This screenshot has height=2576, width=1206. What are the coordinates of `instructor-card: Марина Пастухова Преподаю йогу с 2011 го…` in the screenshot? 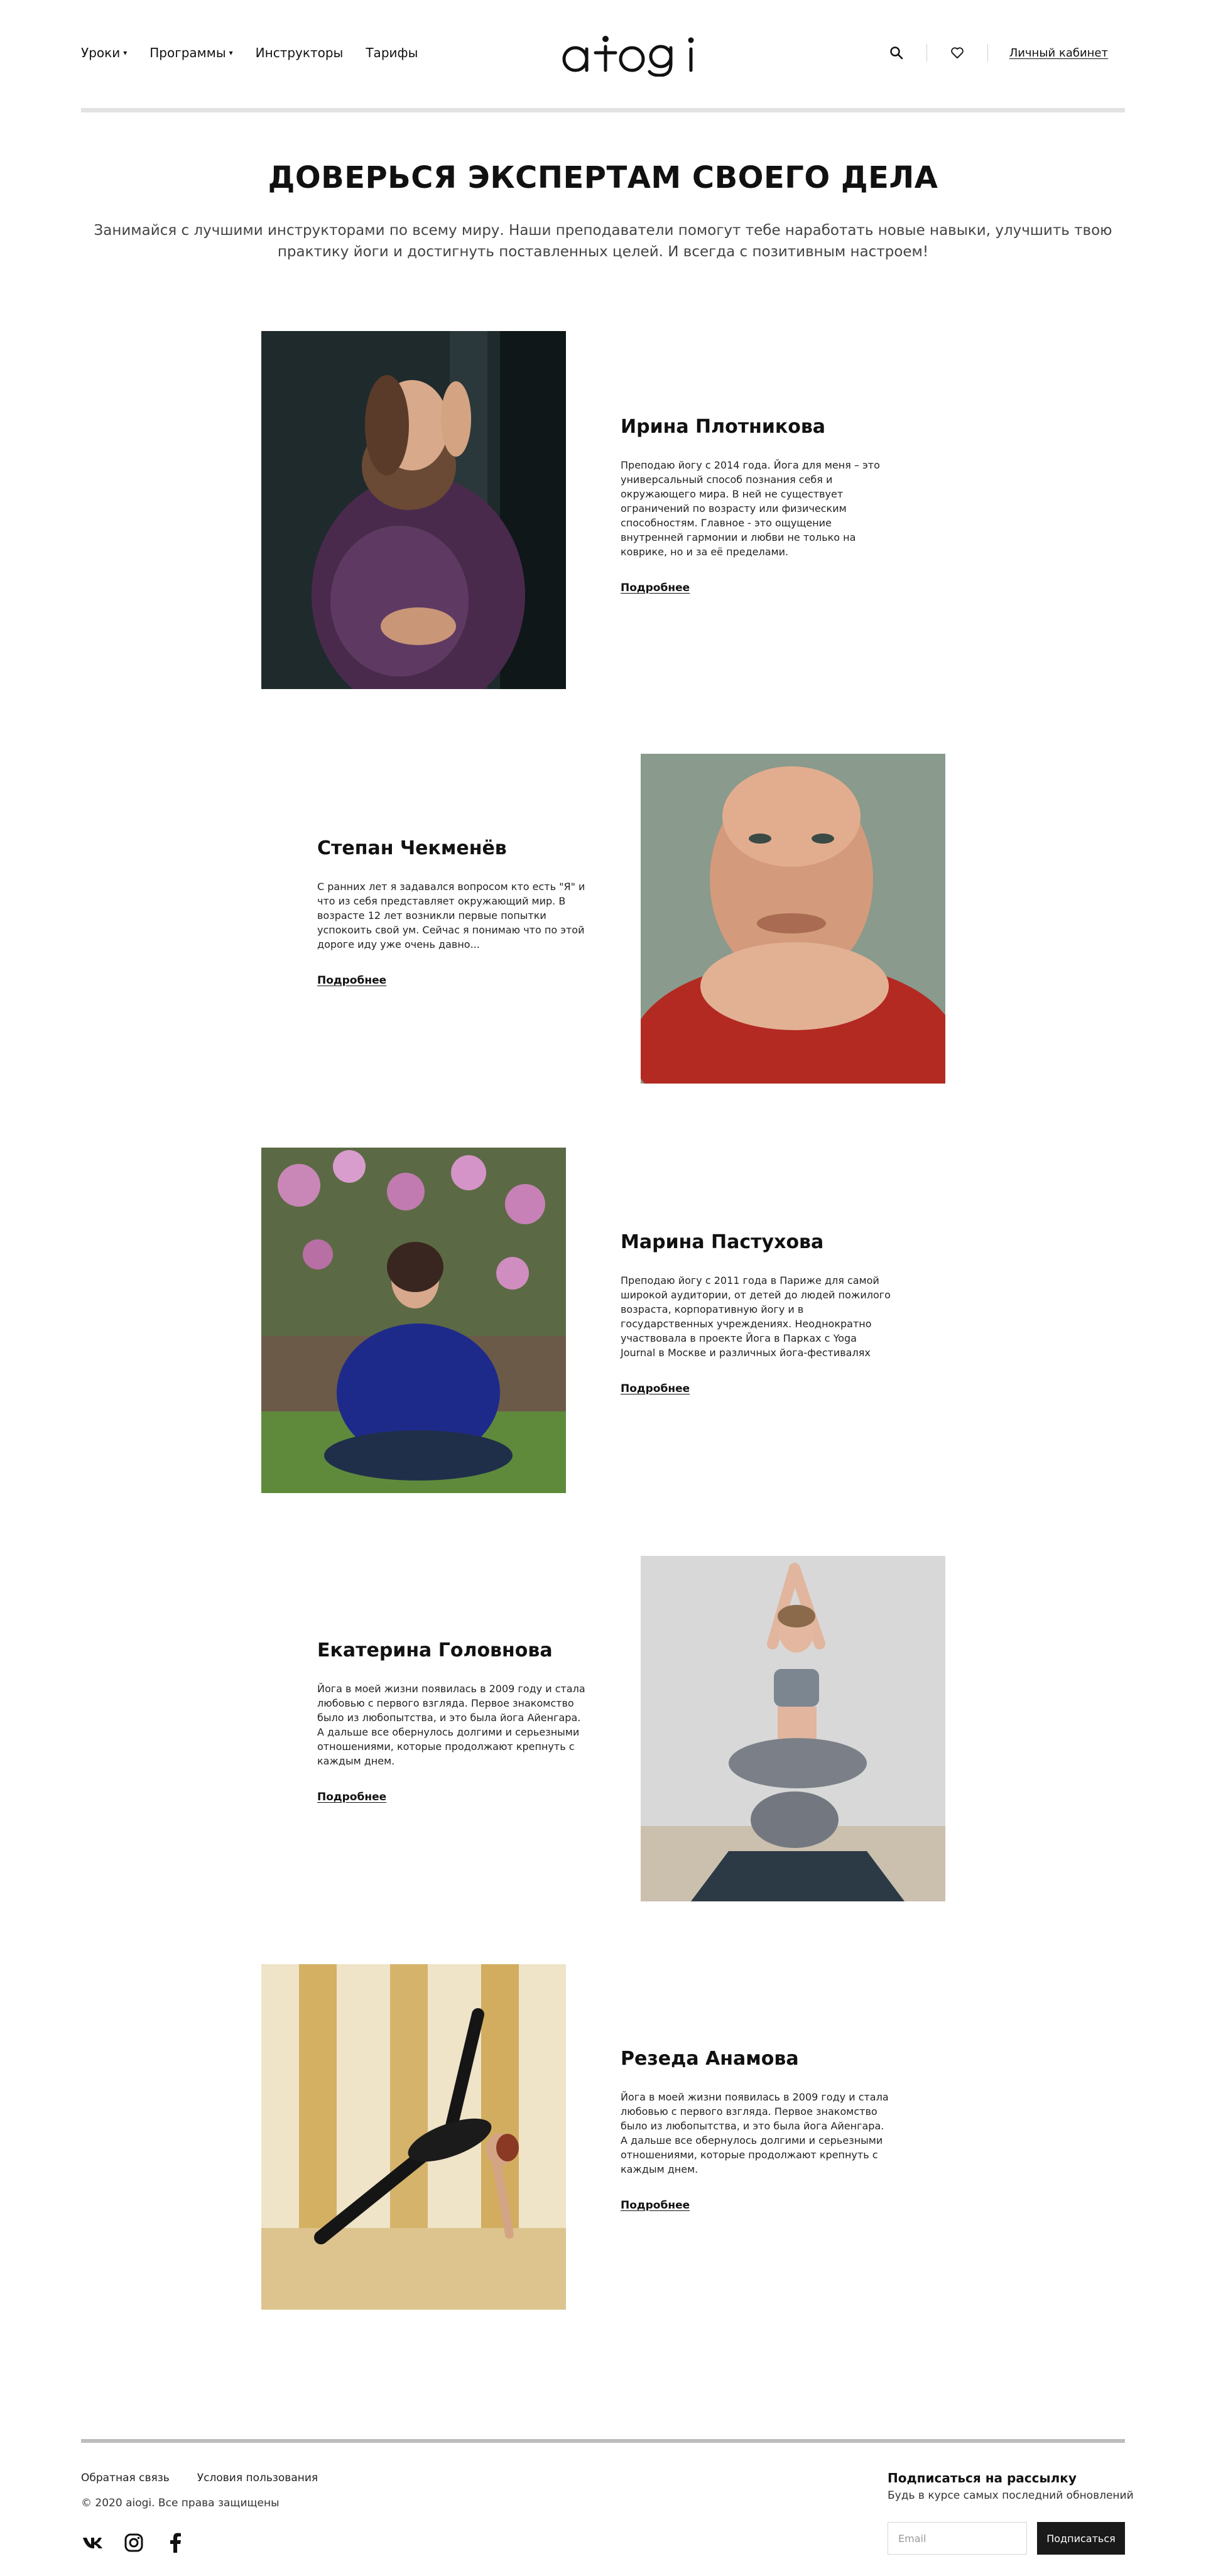 It's located at (603, 1320).